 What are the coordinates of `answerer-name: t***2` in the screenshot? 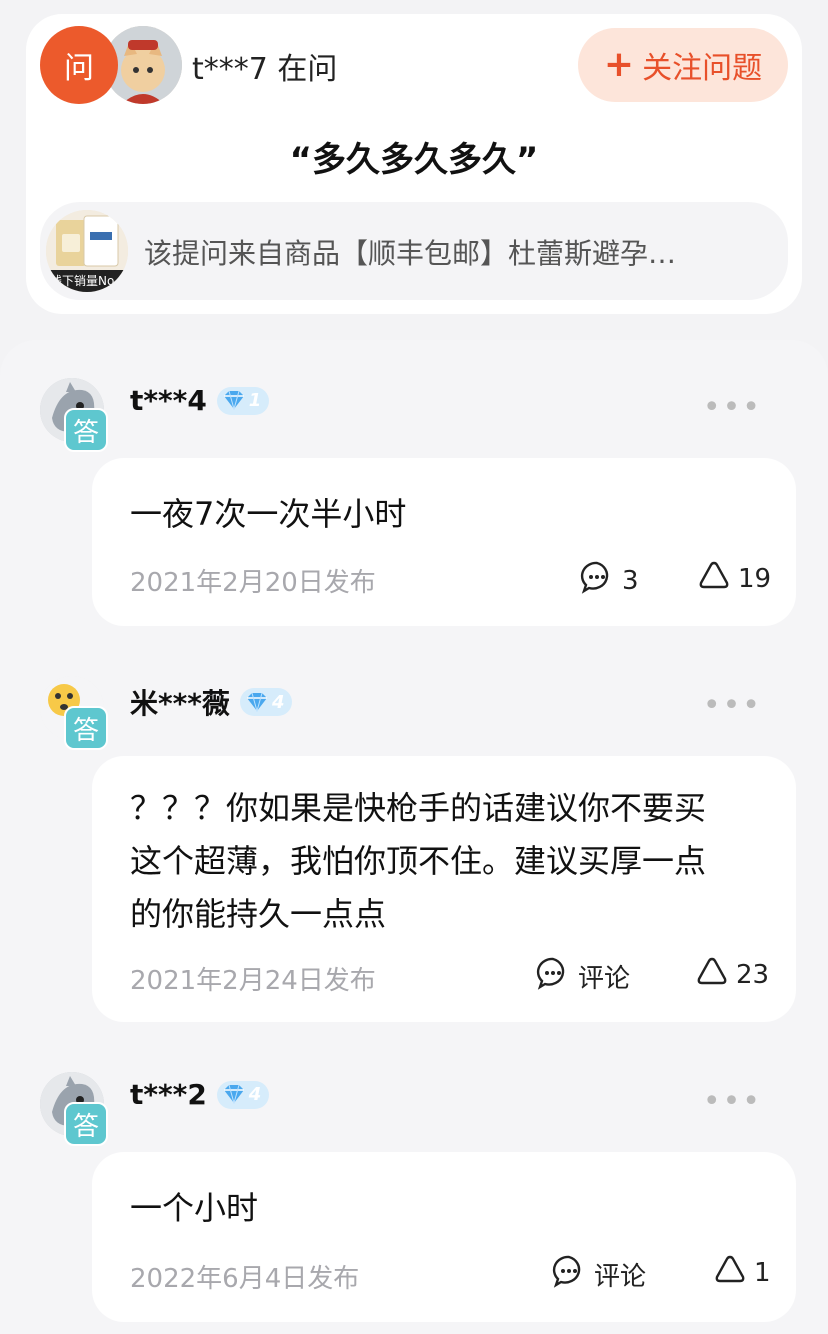 It's located at (168, 1094).